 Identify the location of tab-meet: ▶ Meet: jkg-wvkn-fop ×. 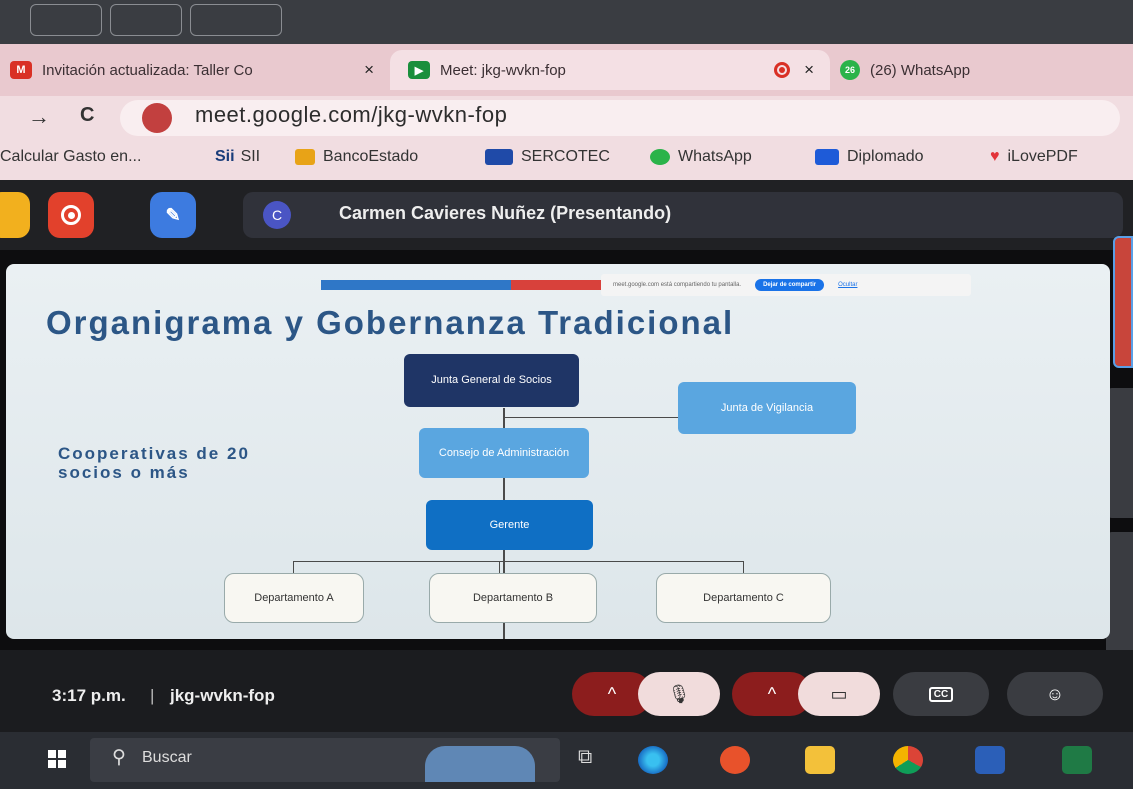
(610, 70).